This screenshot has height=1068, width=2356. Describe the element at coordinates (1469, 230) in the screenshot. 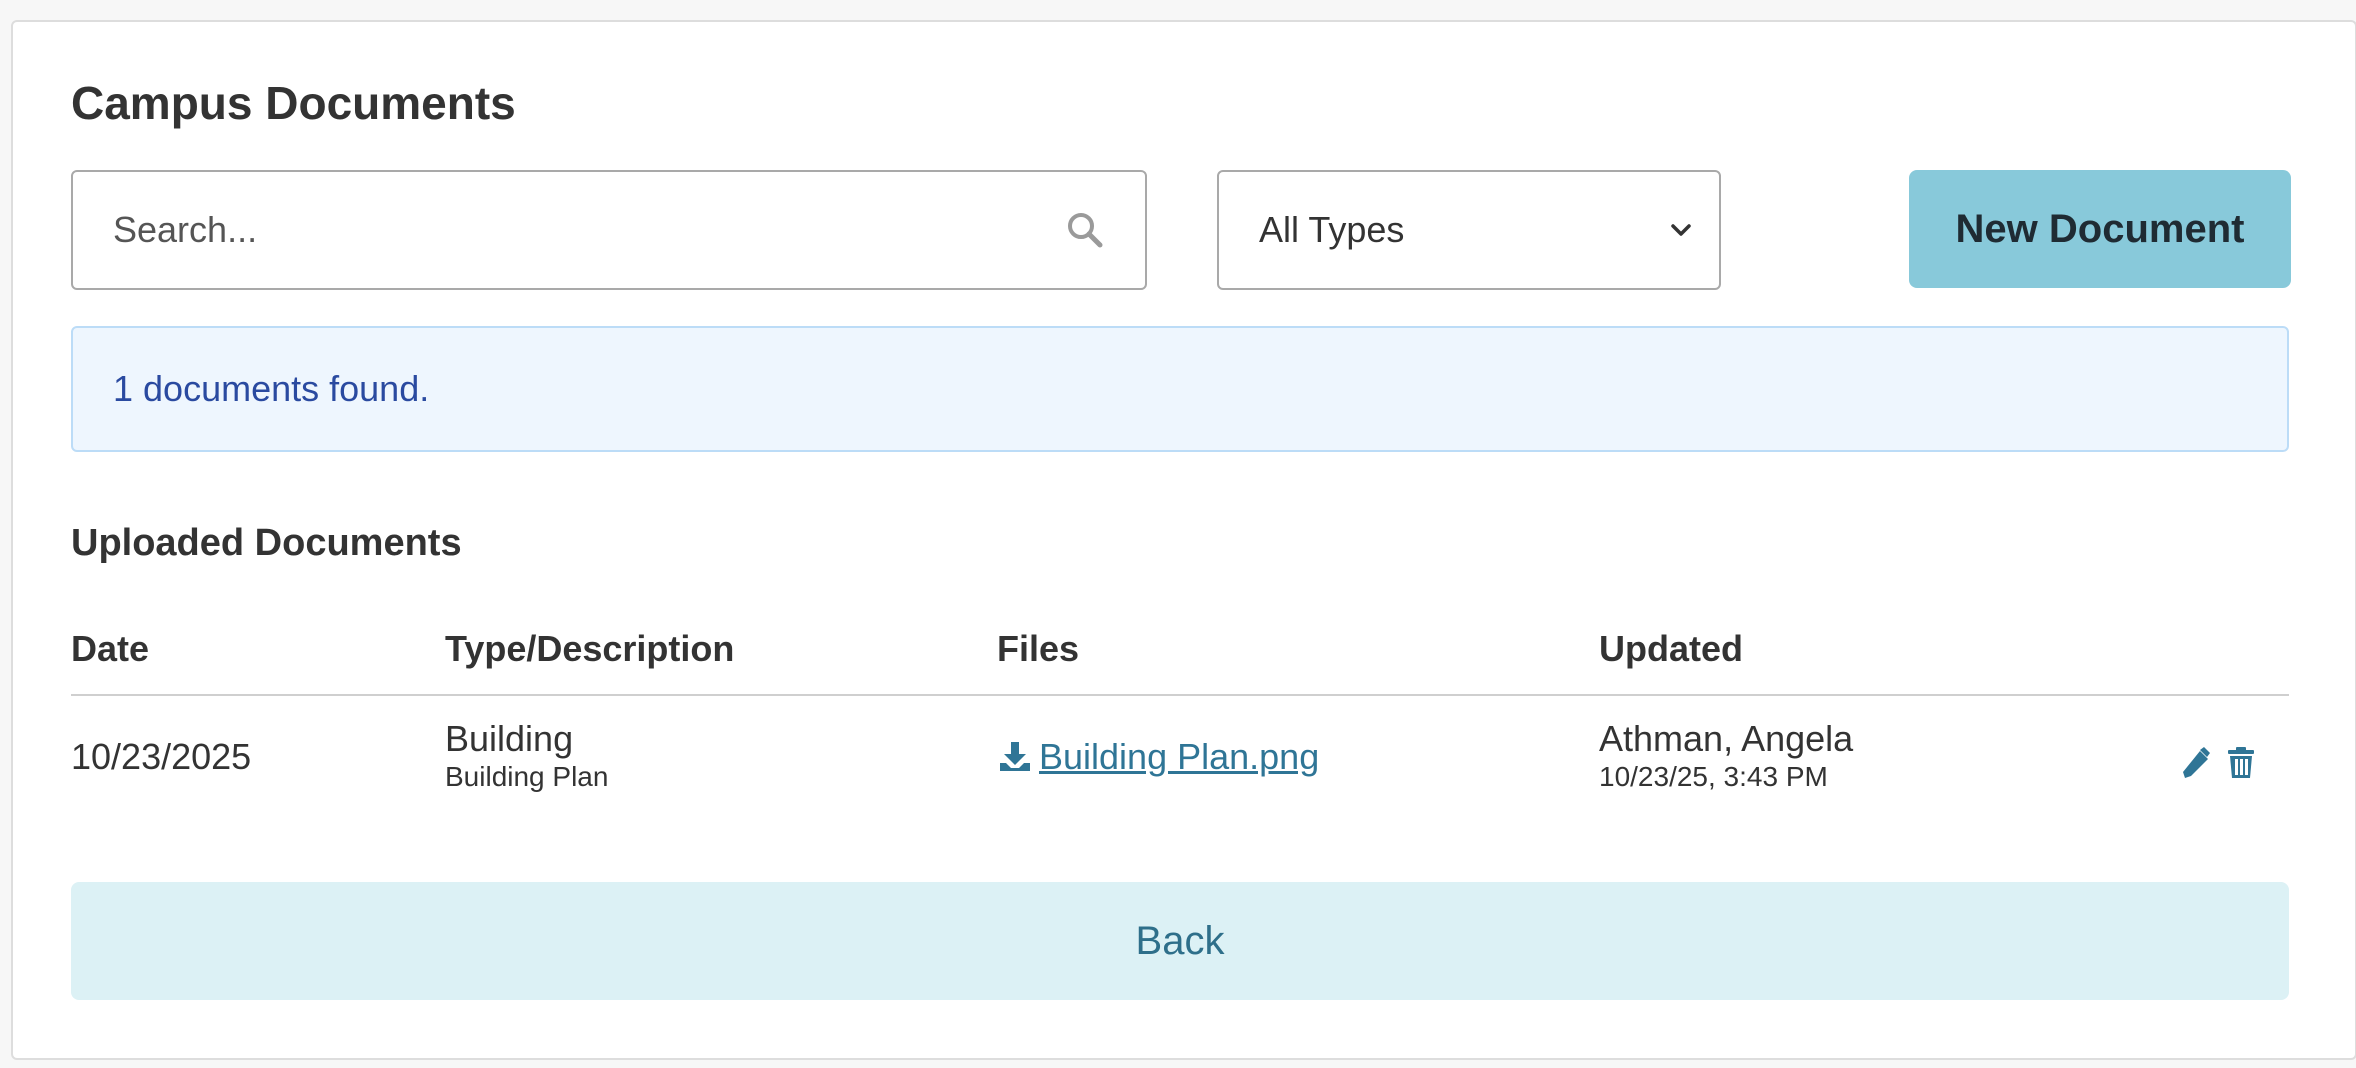

I see `type-filter-select: All Types` at that location.